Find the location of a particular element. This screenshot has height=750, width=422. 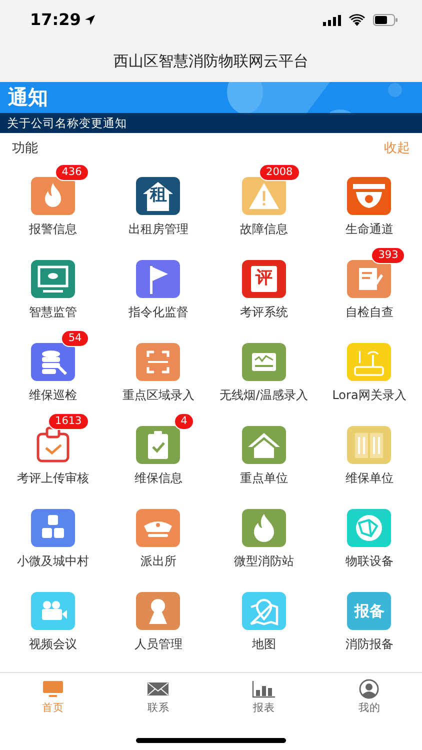

function-label: Lora网关录入 is located at coordinates (369, 395).